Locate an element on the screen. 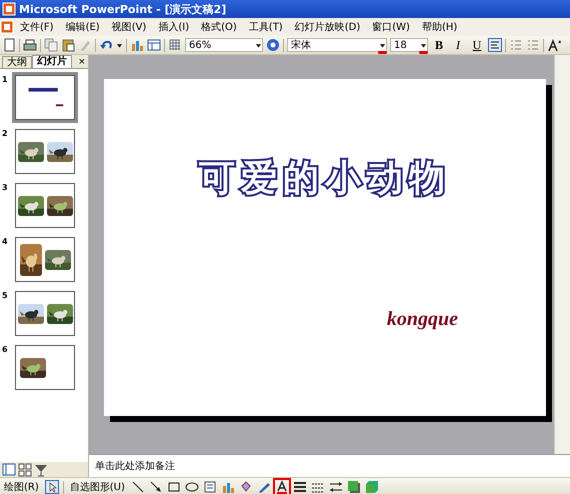  menu-item: 幻灯片放映(D) is located at coordinates (327, 27).